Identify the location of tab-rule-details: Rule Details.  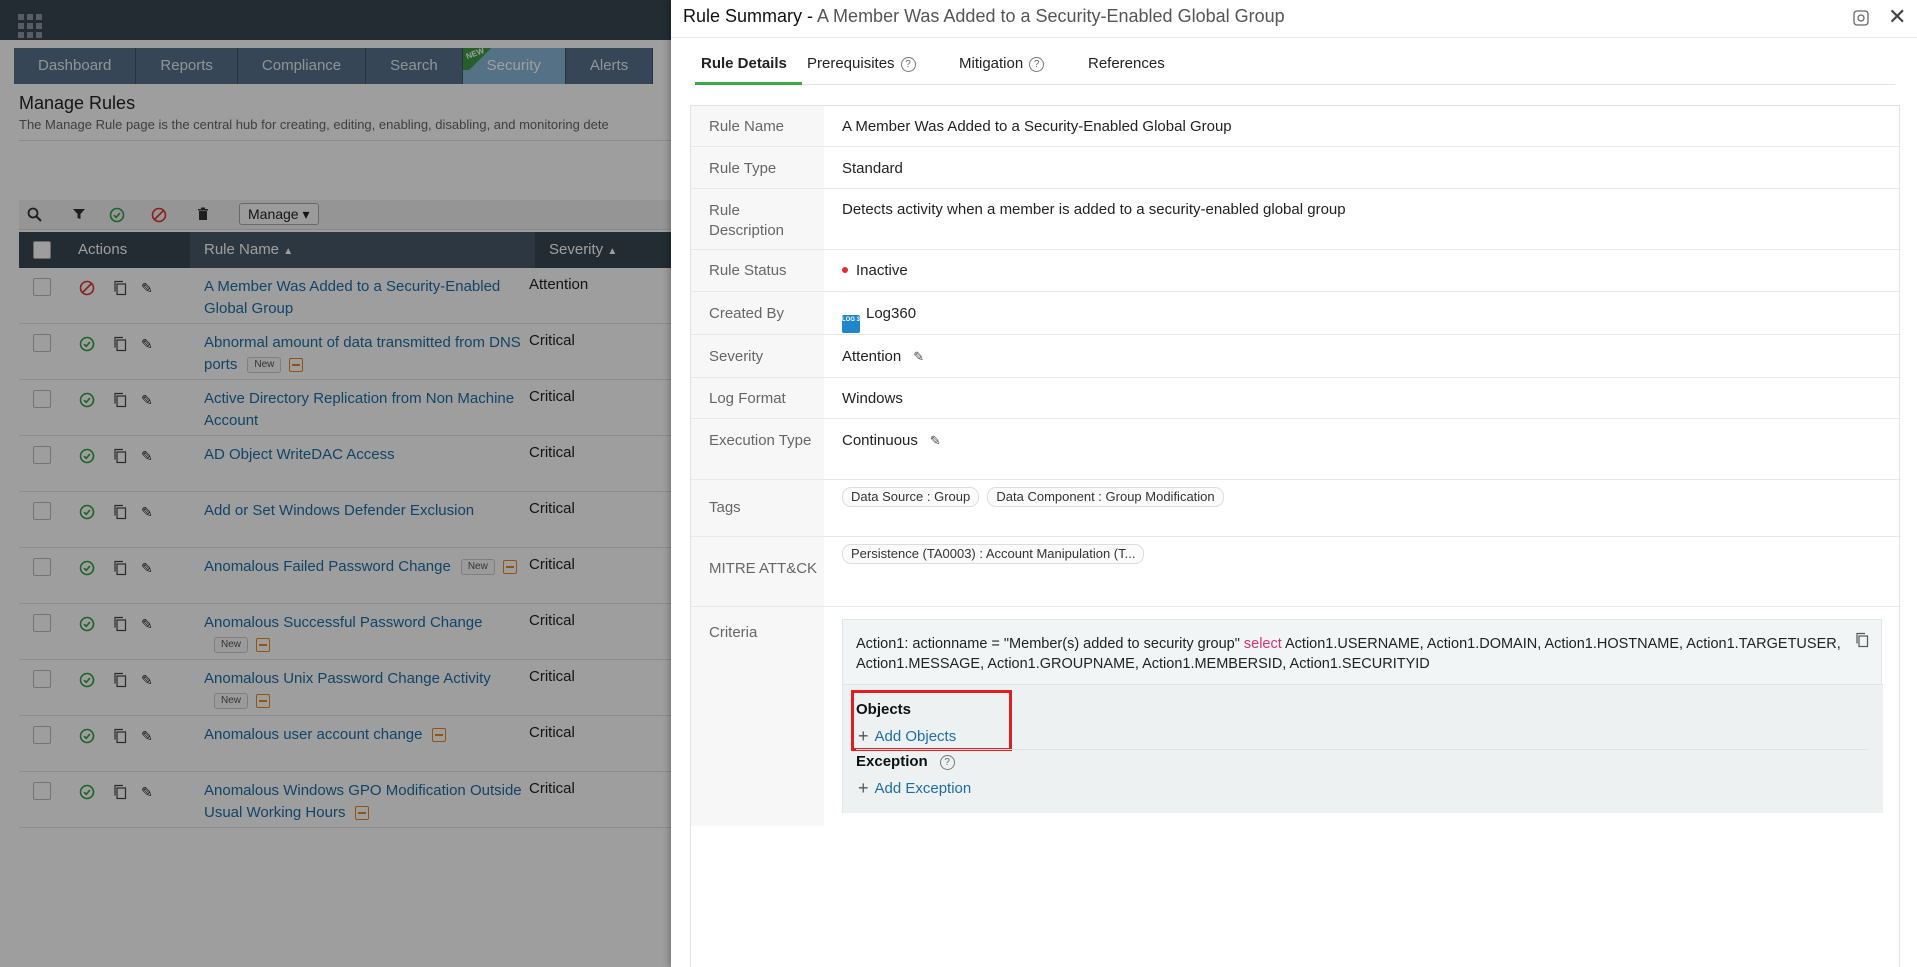
(744, 63).